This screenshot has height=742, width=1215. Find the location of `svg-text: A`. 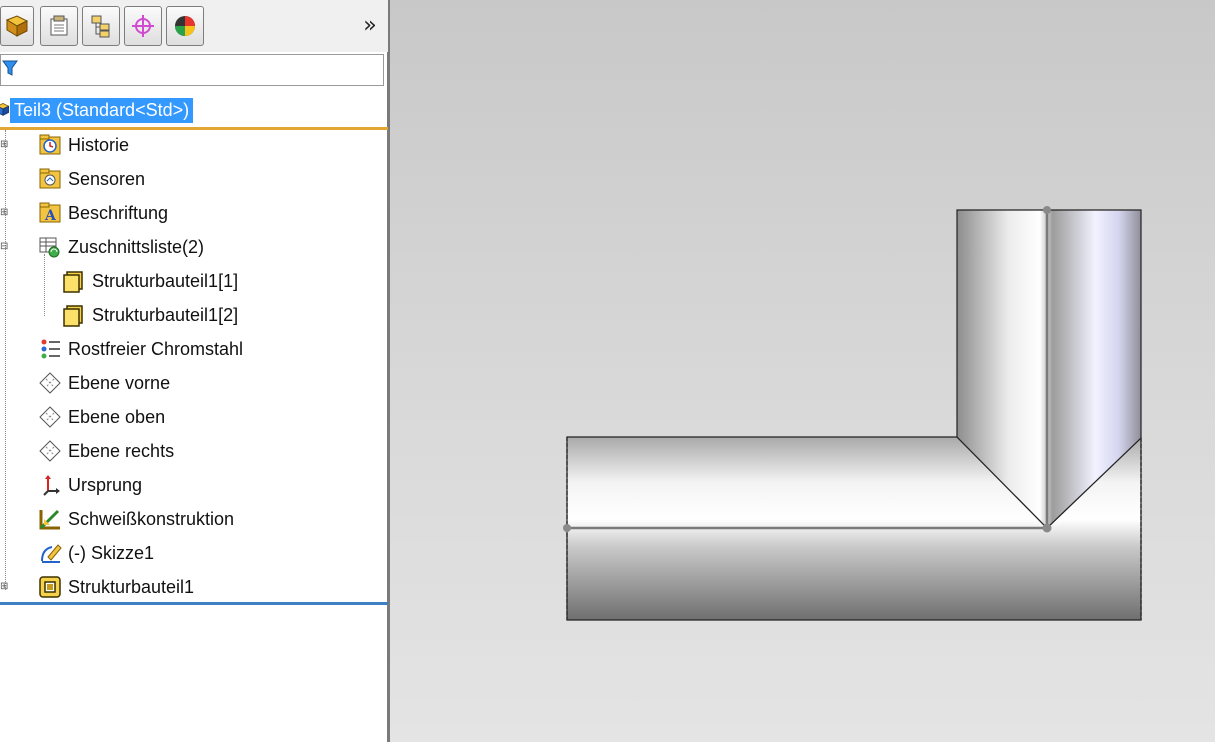

svg-text: A is located at coordinates (50, 216).